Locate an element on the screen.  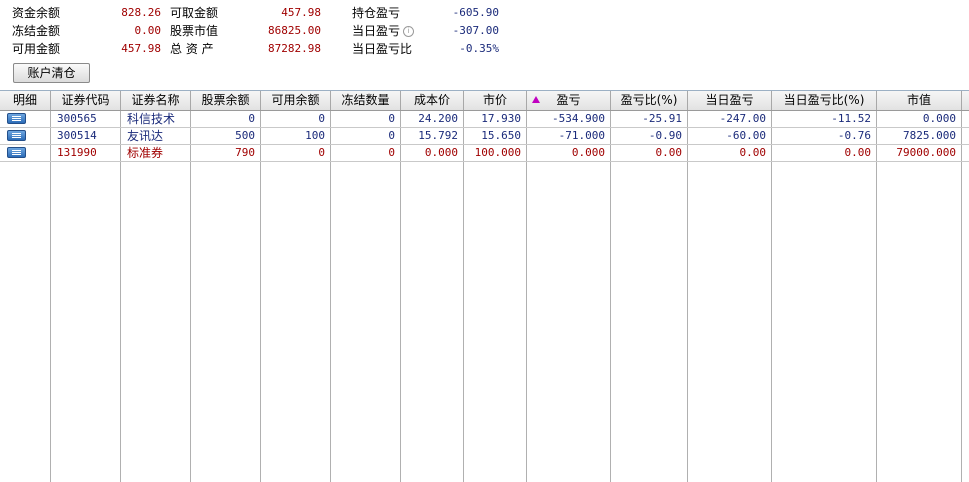
cell-code: 300514 is located at coordinates (77, 135).